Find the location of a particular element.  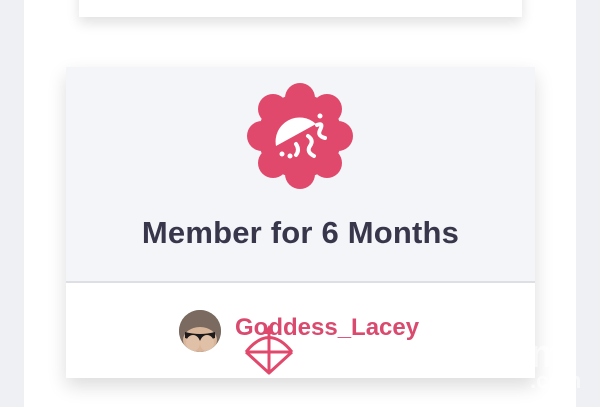

jellyfish-icon is located at coordinates (300, 136).